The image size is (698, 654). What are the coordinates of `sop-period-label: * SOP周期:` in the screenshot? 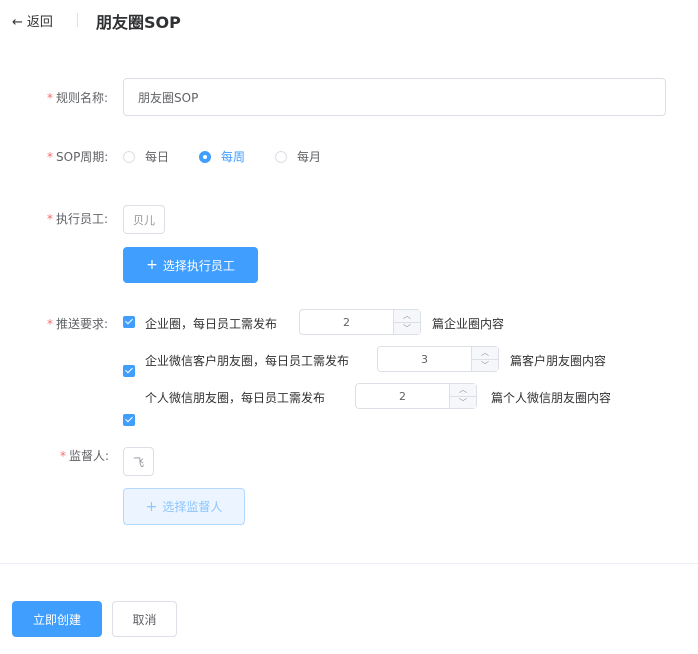 It's located at (78, 157).